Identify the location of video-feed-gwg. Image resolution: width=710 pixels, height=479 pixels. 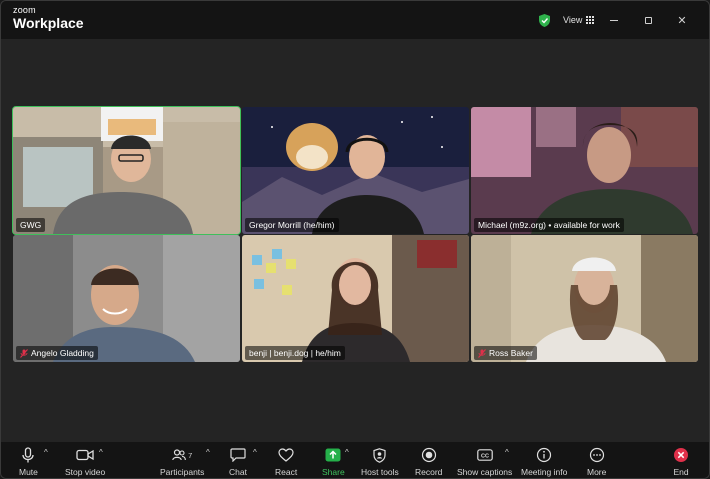
(126, 170).